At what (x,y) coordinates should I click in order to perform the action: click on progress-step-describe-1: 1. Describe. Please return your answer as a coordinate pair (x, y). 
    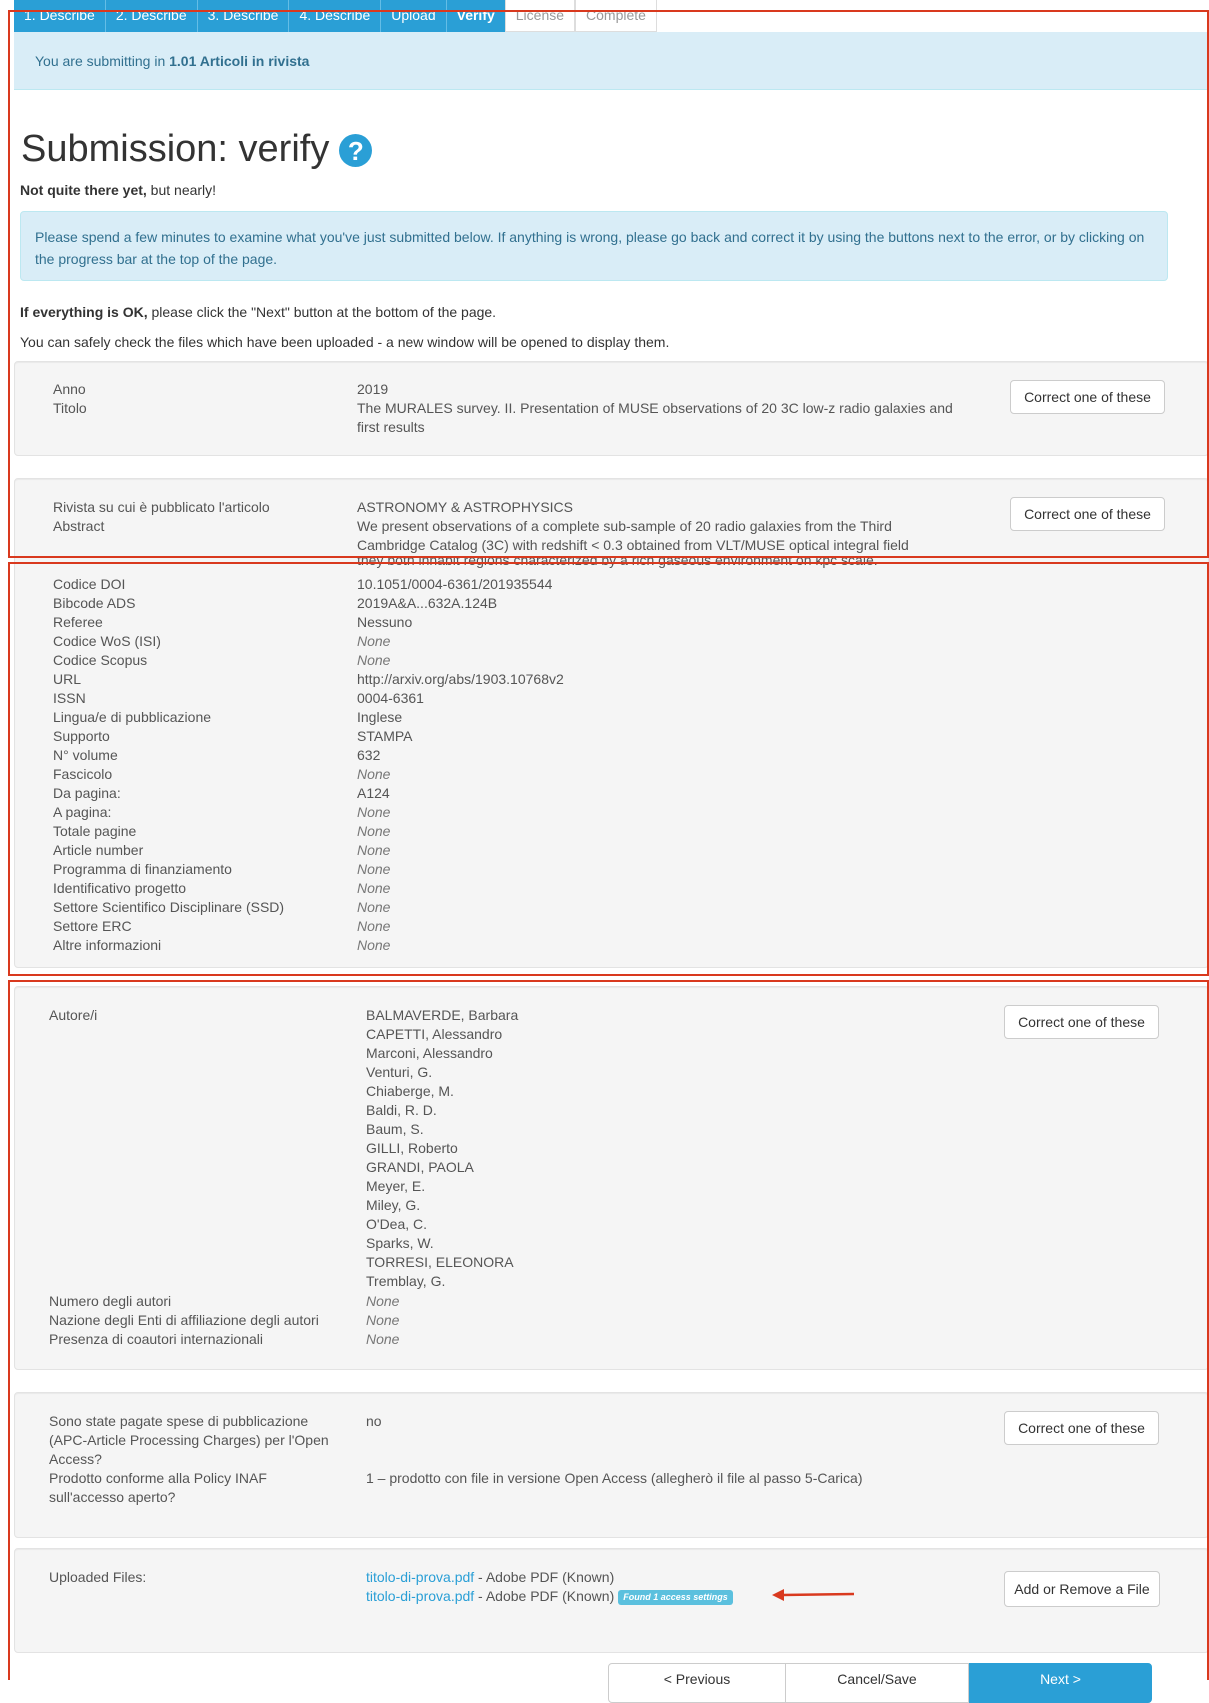
    Looking at the image, I should click on (60, 16).